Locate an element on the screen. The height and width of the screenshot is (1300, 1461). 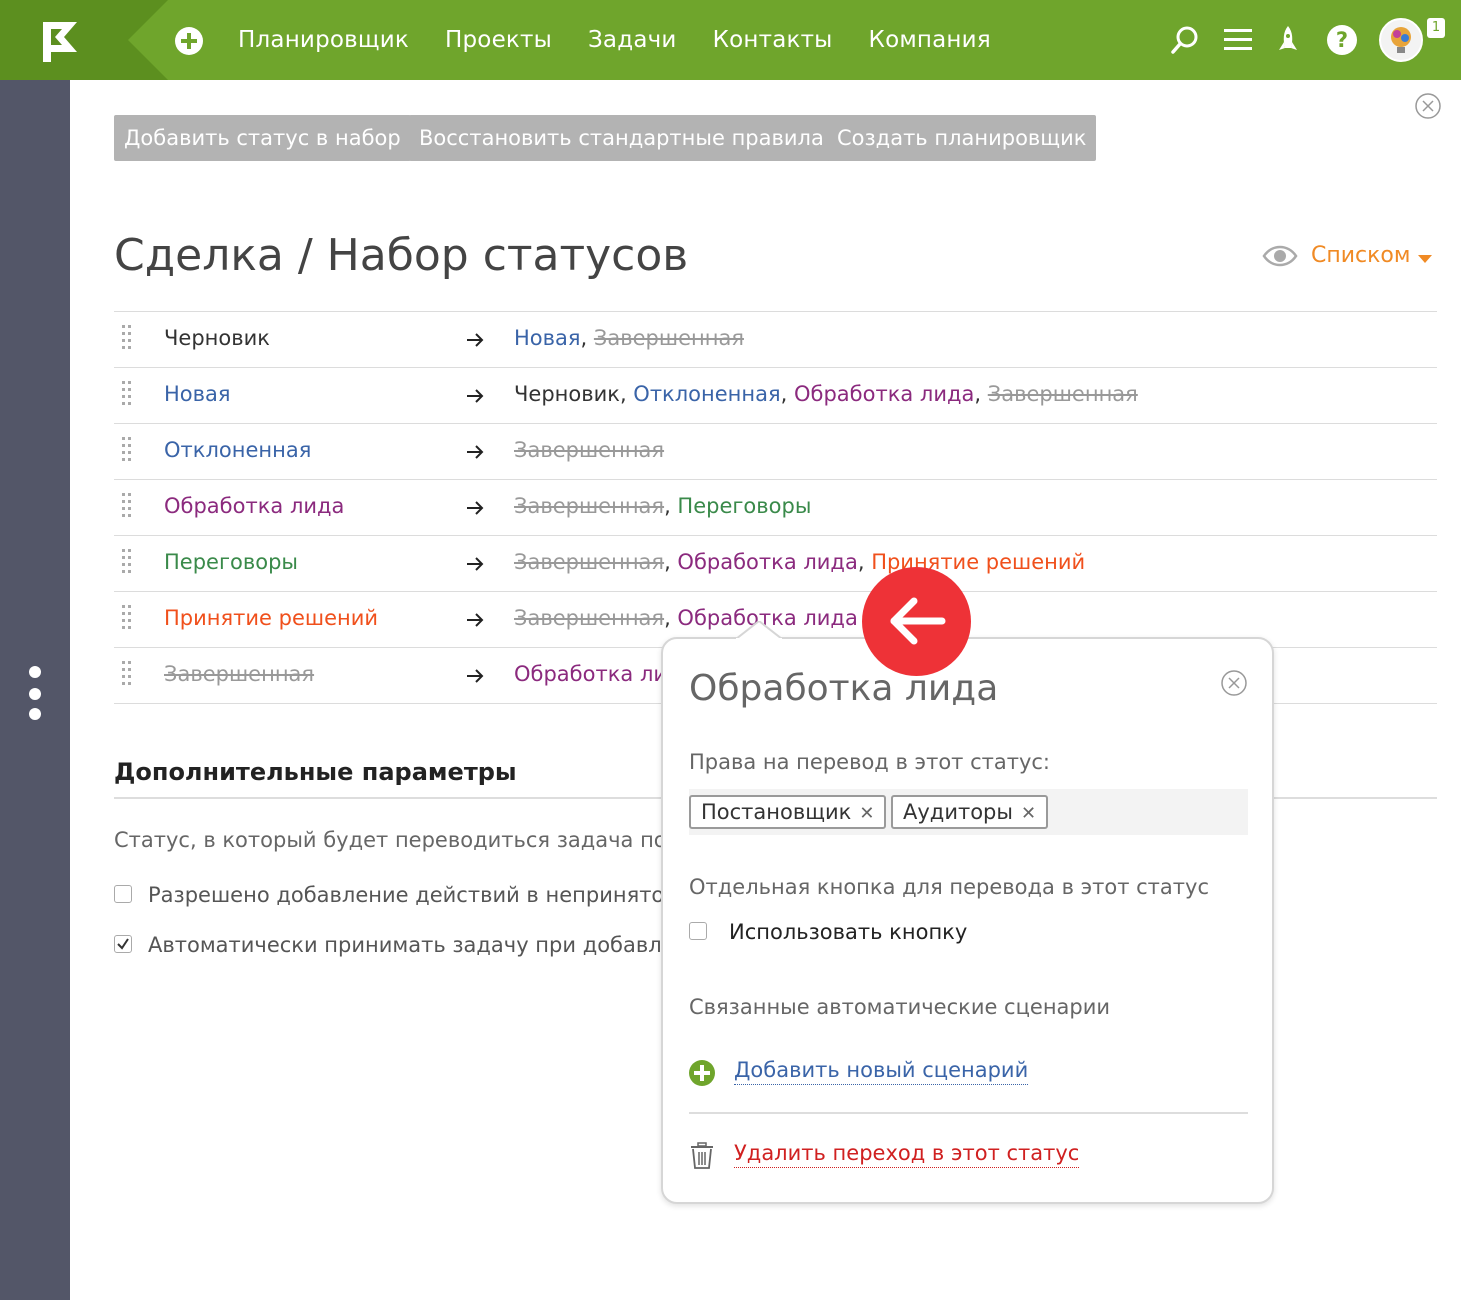
logo is located at coordinates (84, 40).